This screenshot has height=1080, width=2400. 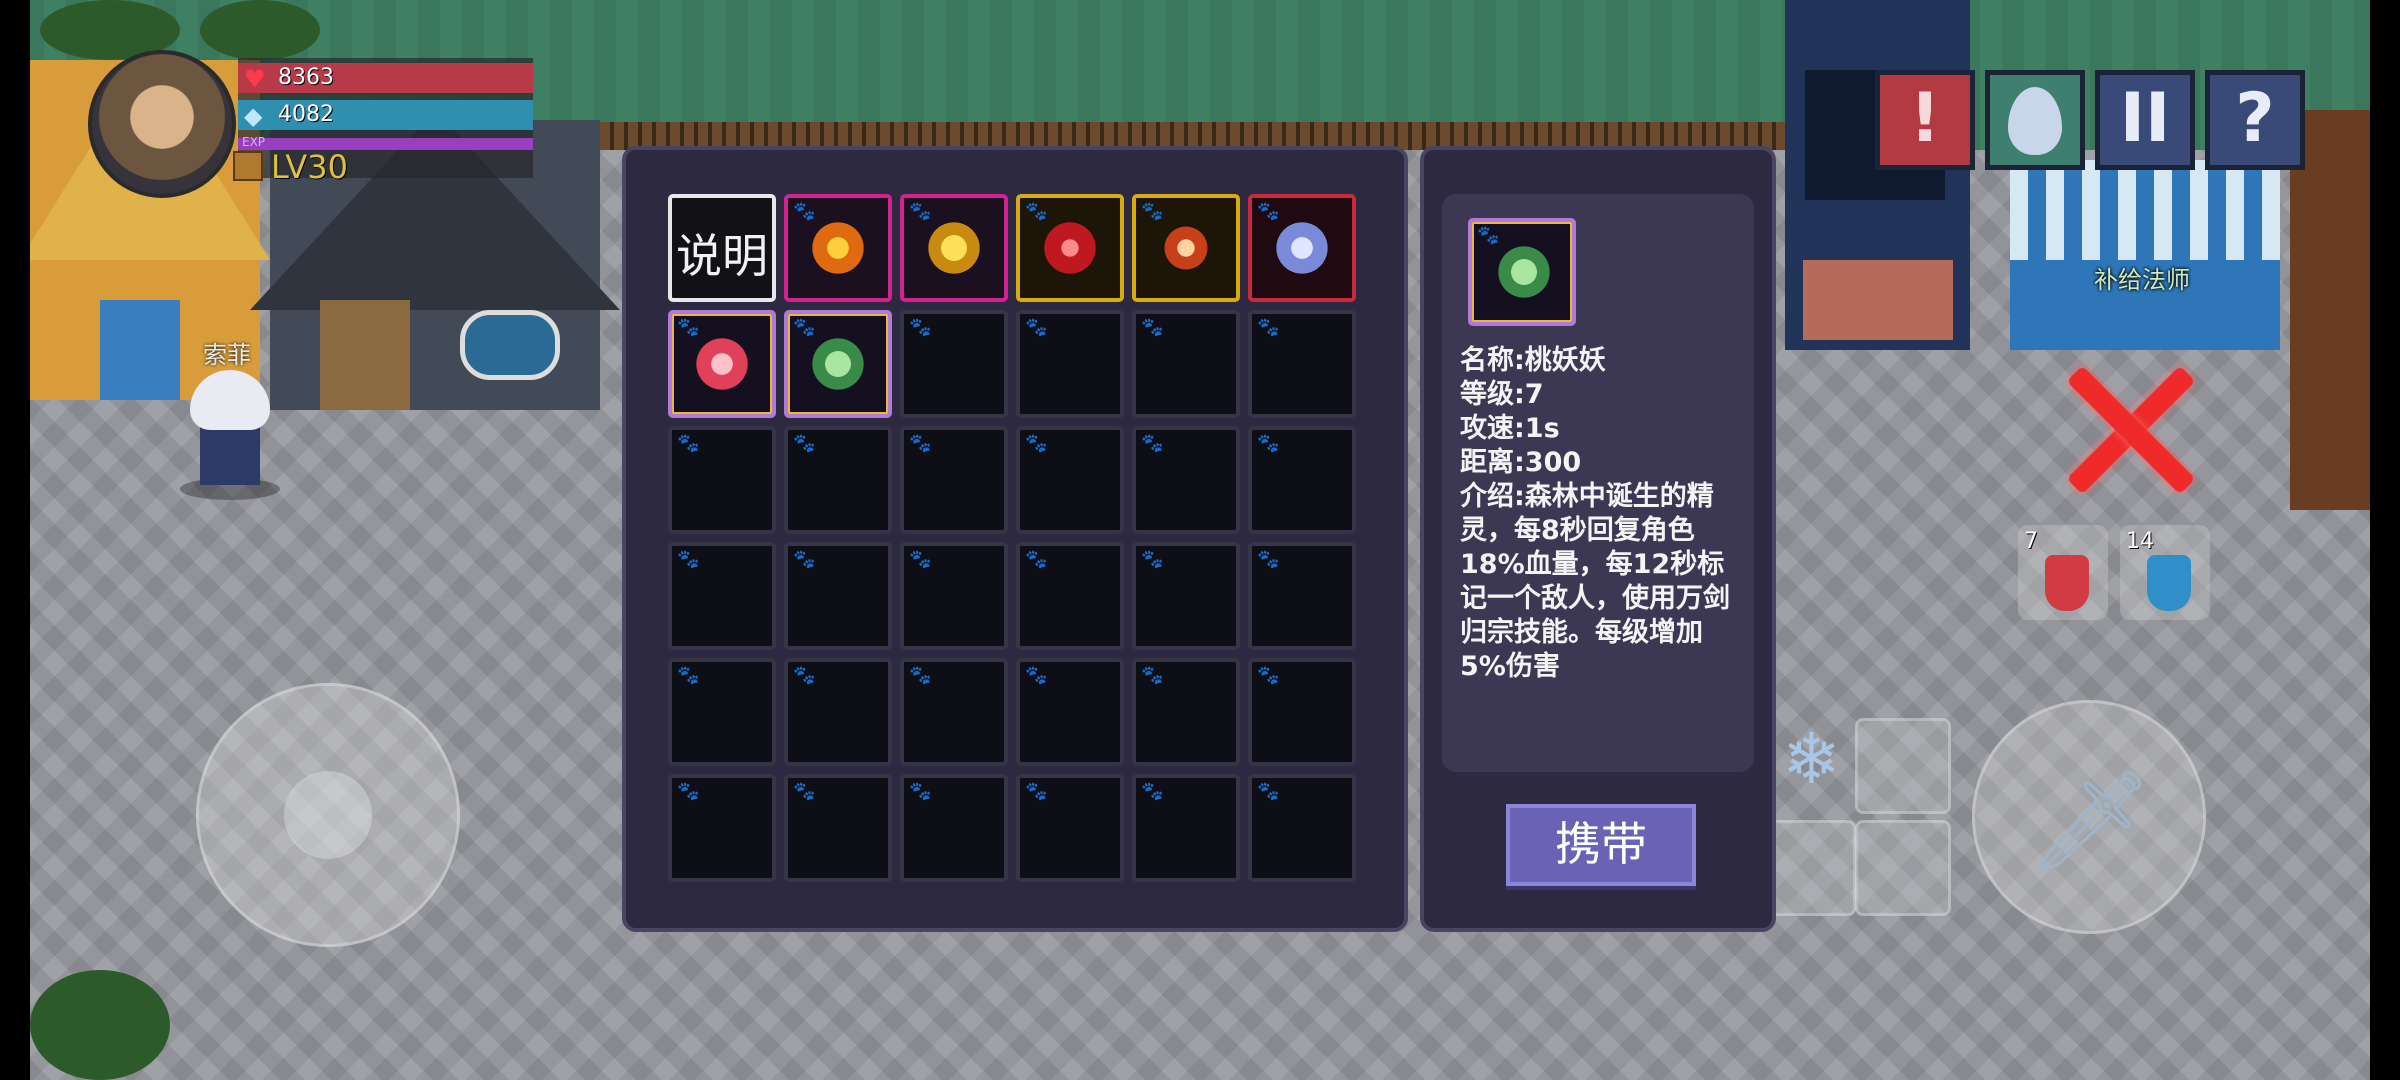 I want to click on pet-slot-bee-pet: 🐾, so click(x=954, y=248).